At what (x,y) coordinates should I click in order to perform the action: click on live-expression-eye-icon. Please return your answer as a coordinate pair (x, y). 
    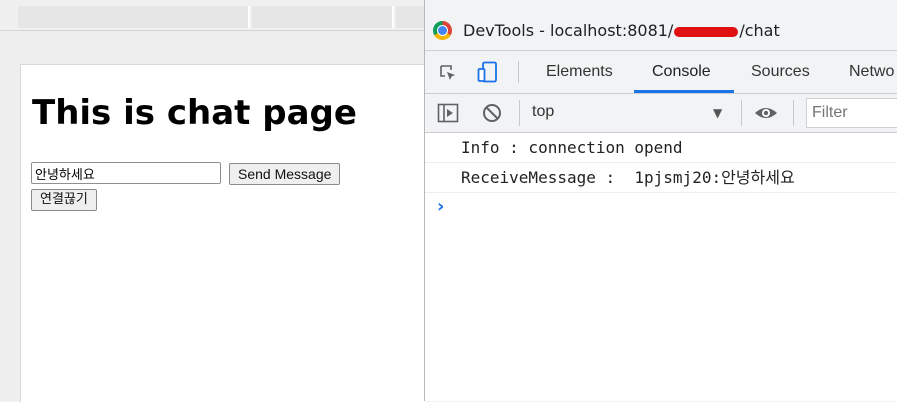
    Looking at the image, I should click on (766, 113).